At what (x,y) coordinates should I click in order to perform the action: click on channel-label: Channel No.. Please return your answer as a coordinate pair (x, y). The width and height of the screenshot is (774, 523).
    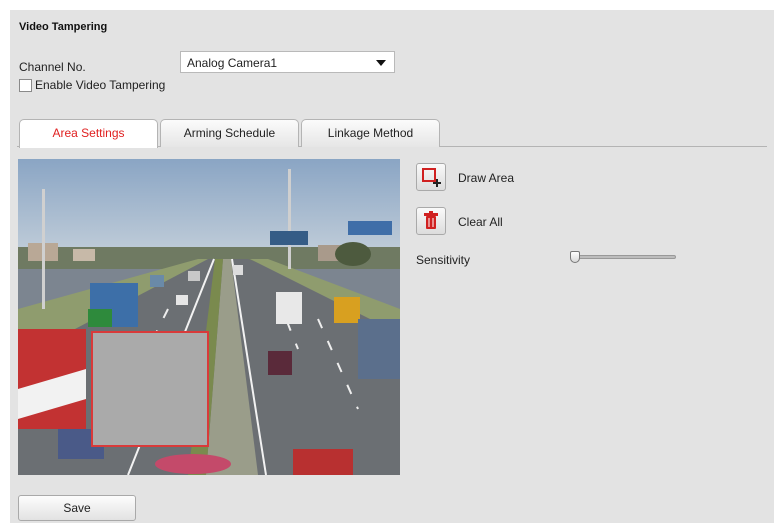
    Looking at the image, I should click on (52, 67).